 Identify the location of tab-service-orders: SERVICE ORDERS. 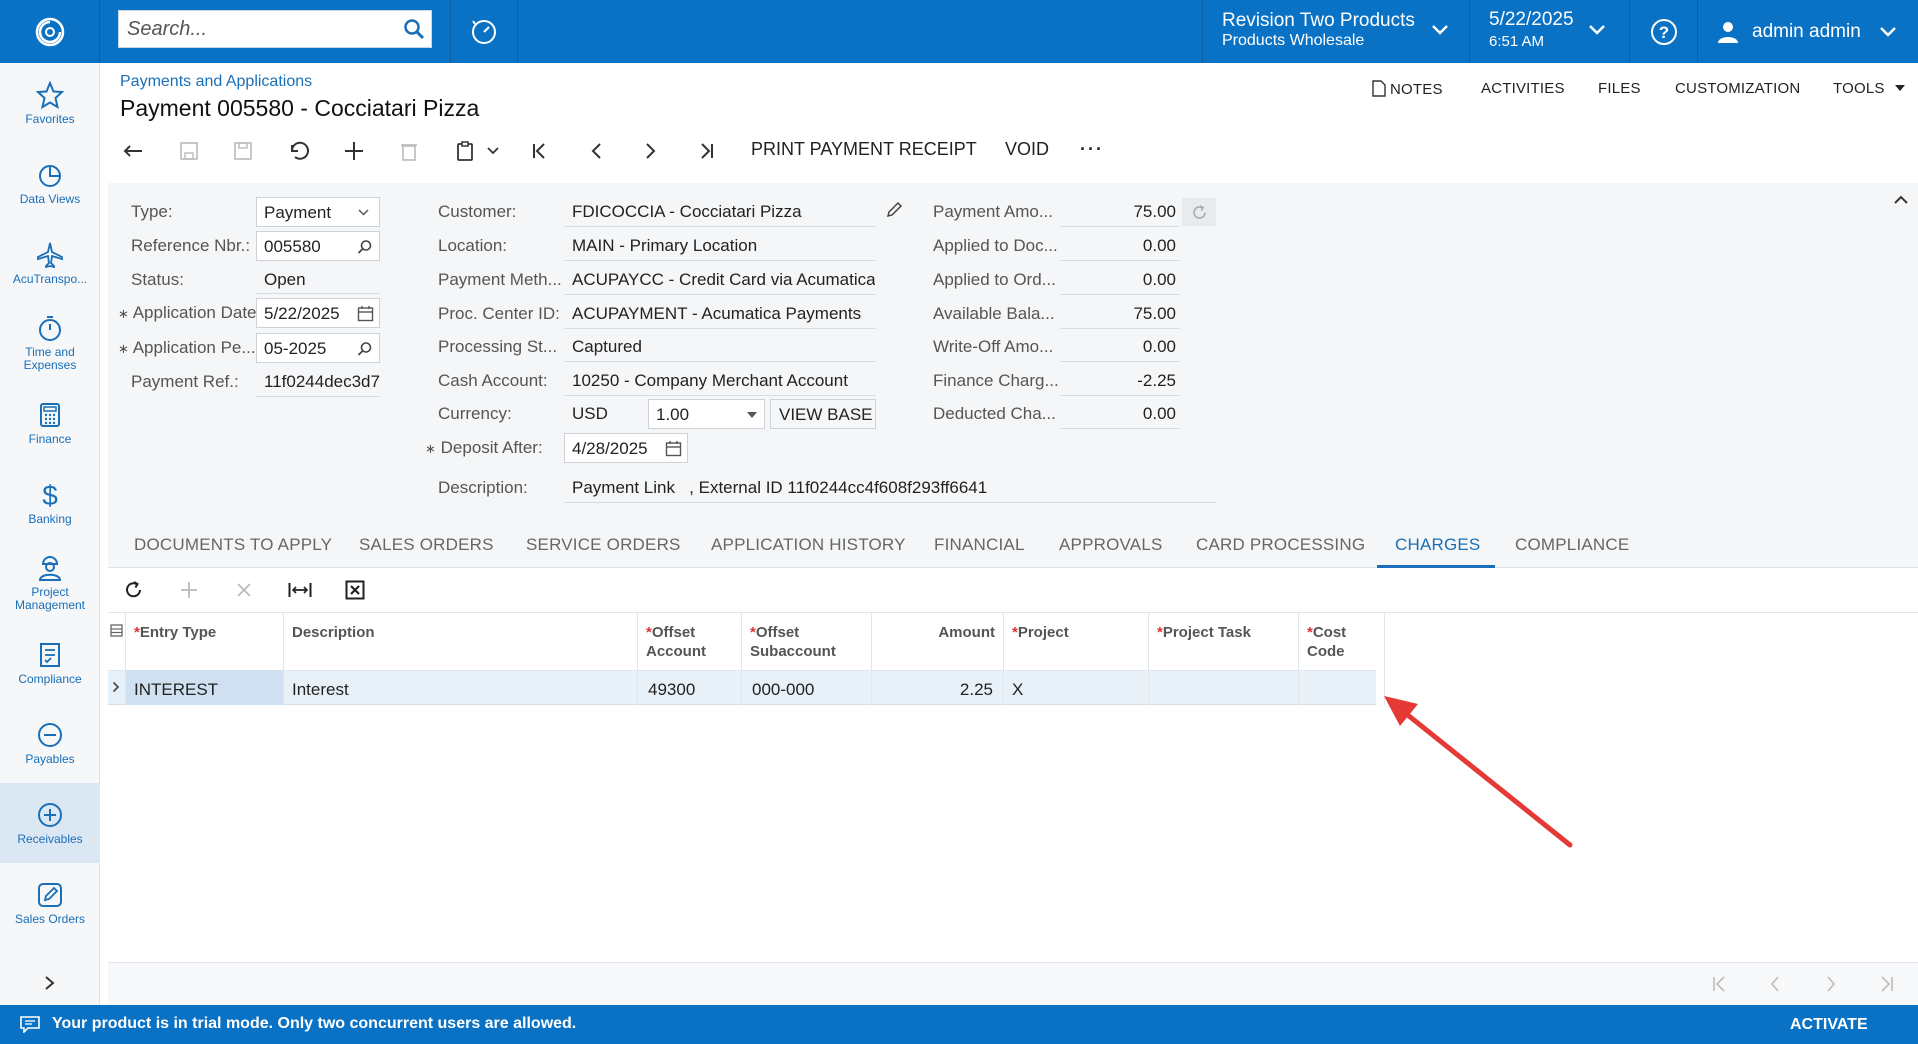
(603, 545).